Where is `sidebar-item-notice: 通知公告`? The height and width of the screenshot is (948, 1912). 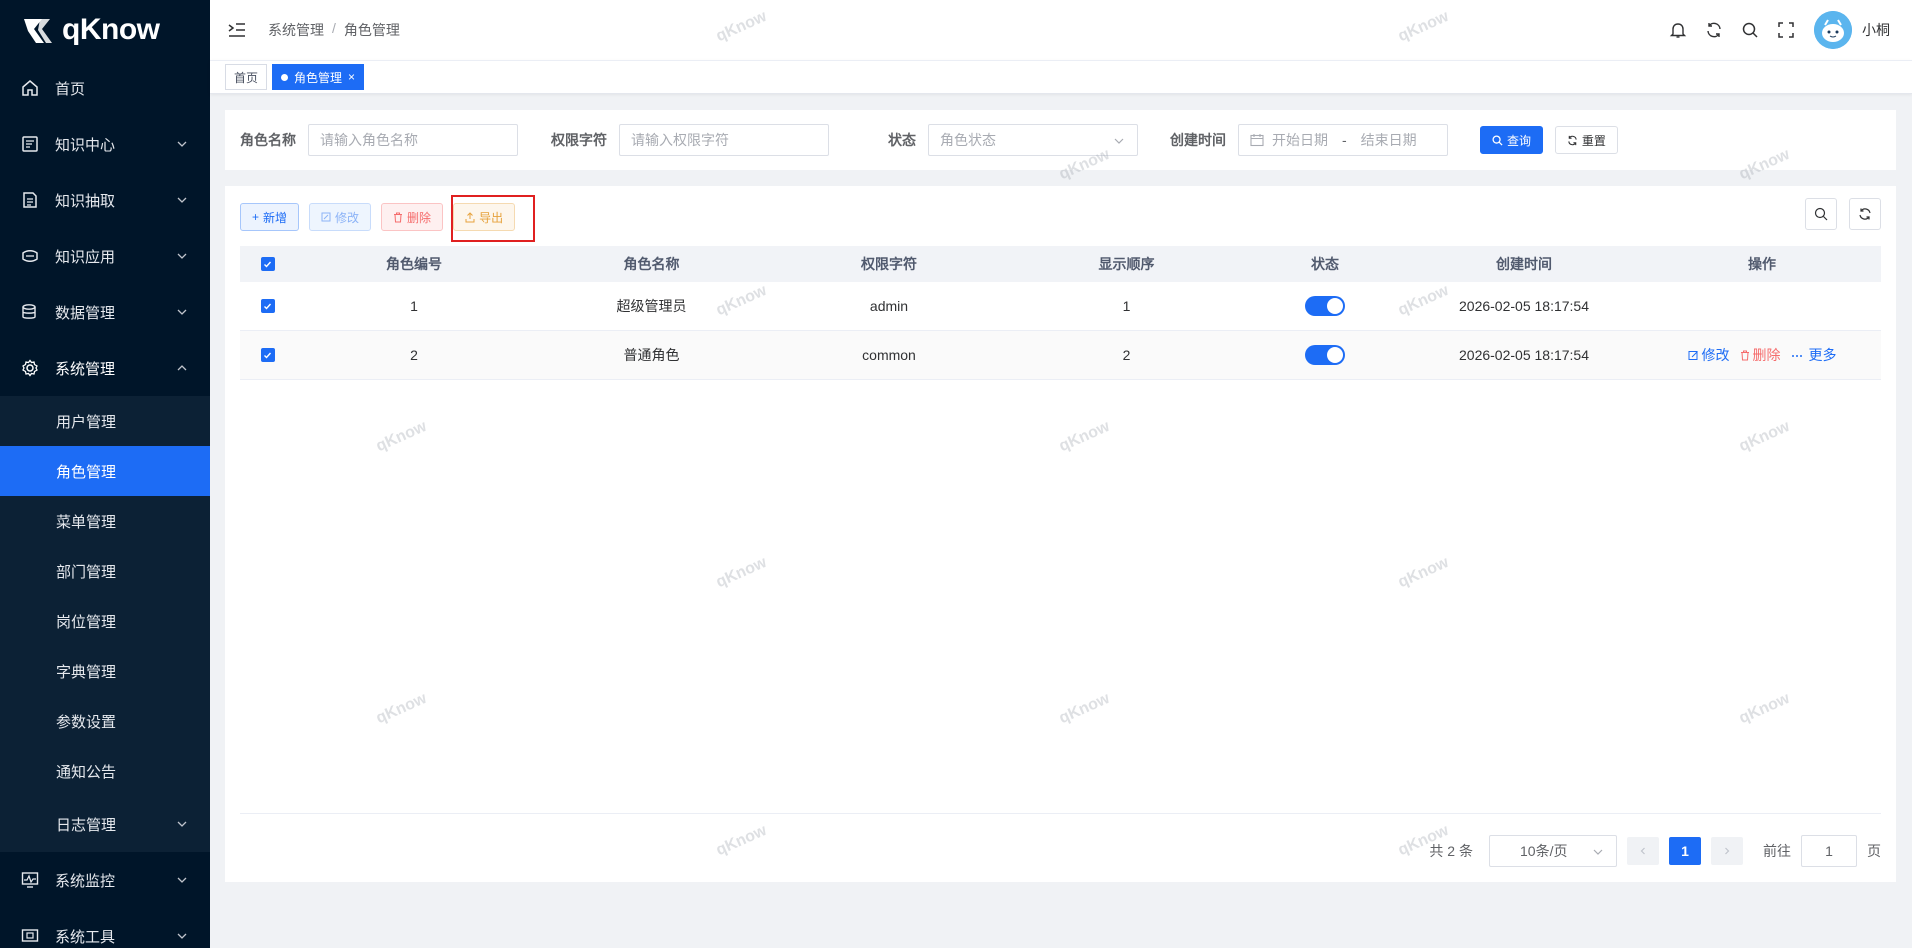 sidebar-item-notice: 通知公告 is located at coordinates (105, 771).